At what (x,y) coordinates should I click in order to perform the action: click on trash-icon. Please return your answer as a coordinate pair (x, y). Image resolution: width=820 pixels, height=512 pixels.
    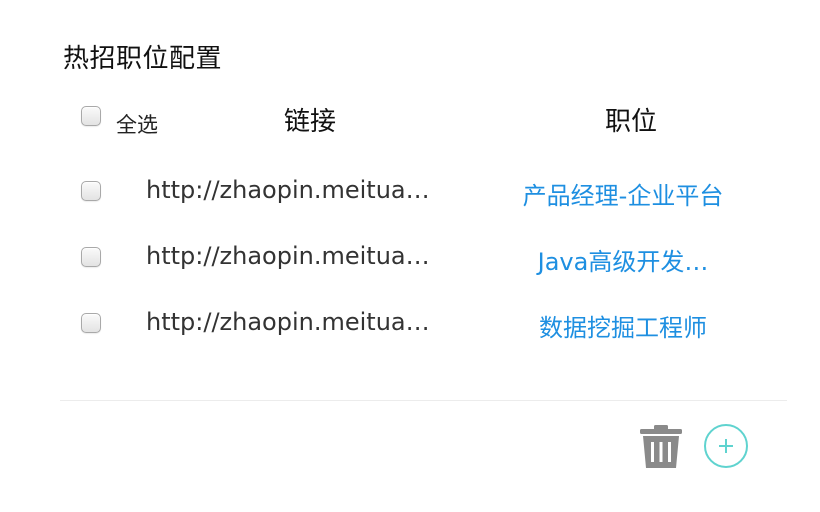
    Looking at the image, I should click on (661, 446).